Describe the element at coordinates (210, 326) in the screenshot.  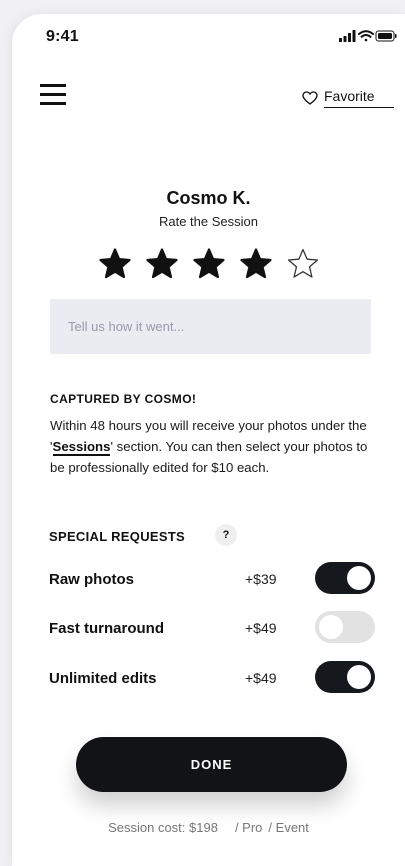
I see `feedback-input` at that location.